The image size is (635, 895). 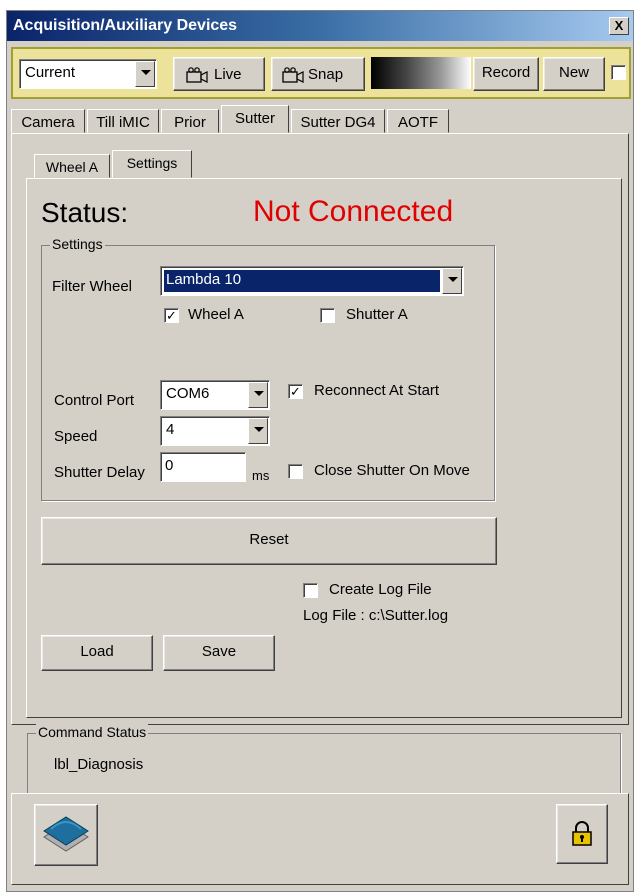 I want to click on reconnect-label: Reconnect At Start, so click(x=377, y=390).